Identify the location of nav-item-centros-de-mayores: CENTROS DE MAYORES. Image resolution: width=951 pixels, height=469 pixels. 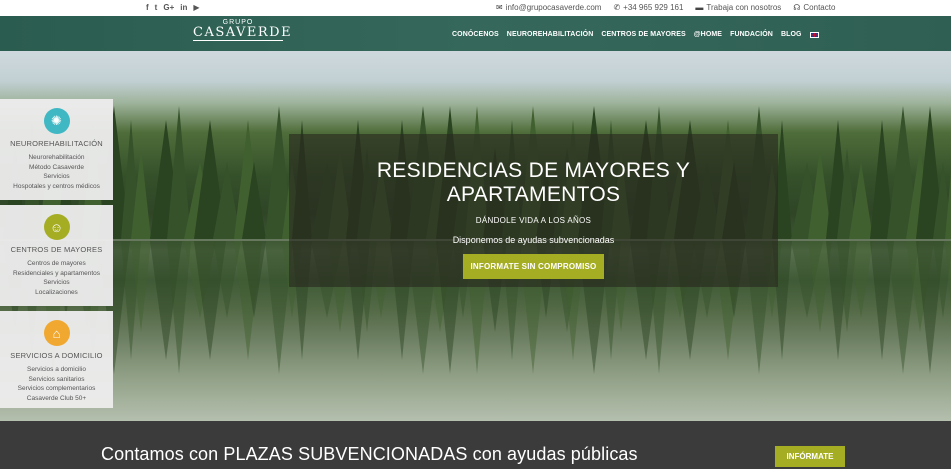
(643, 34).